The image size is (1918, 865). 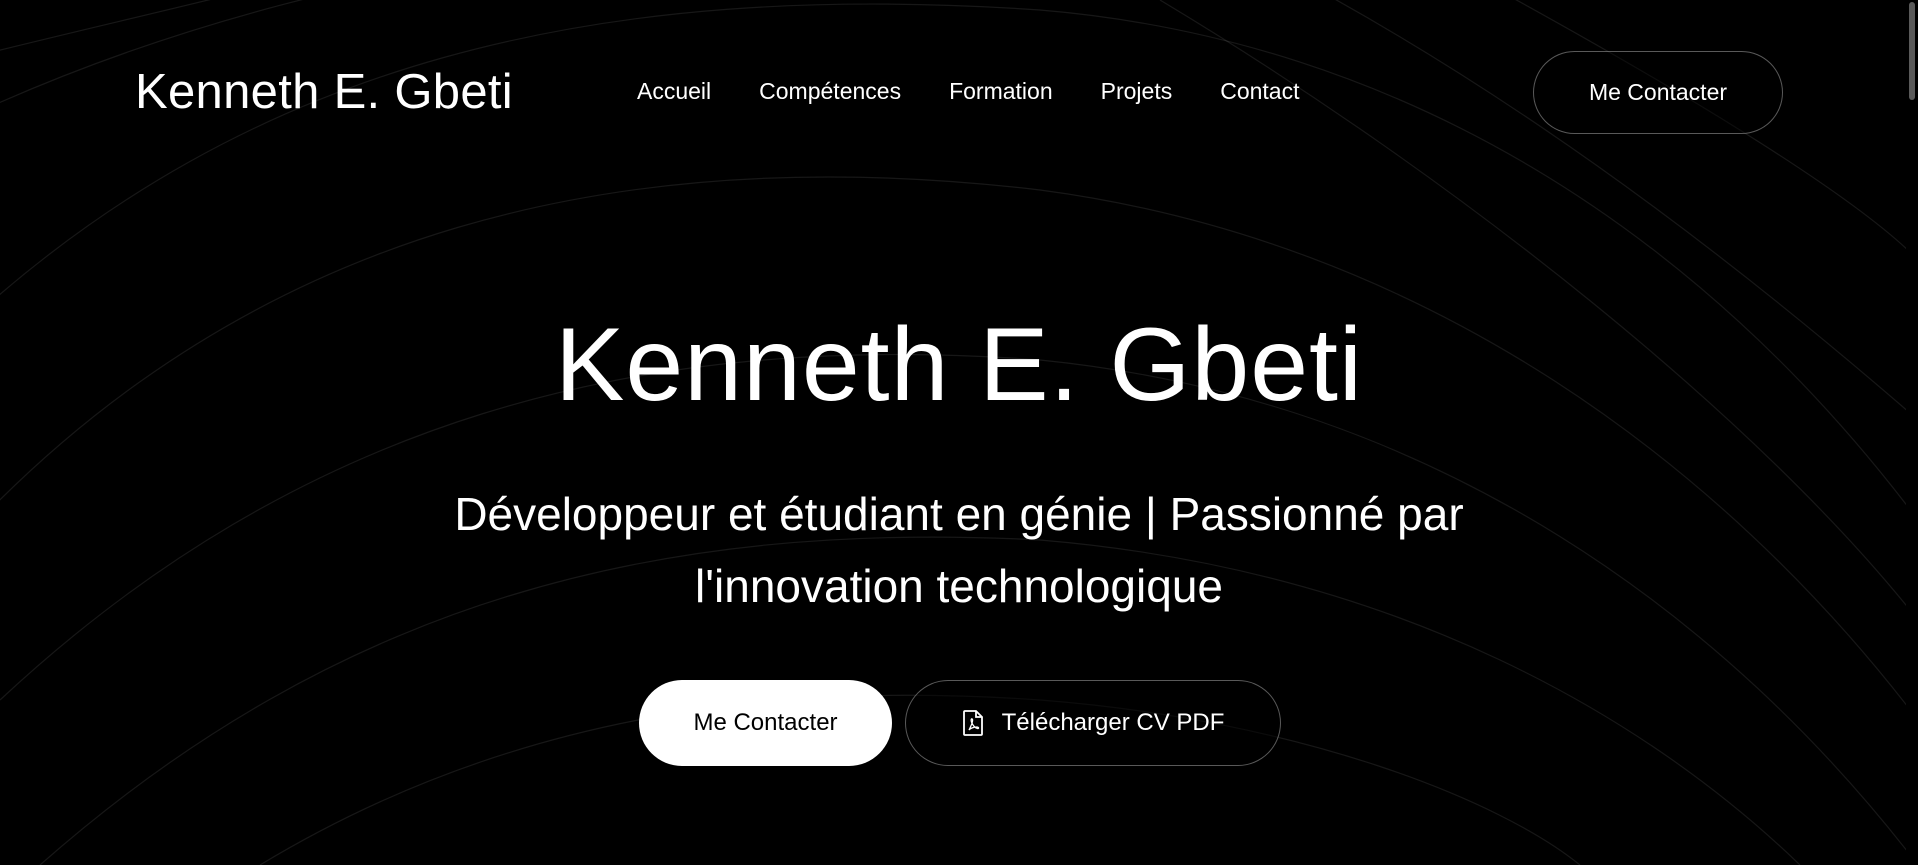 I want to click on hero-actions: Me Contacter Télécharger CV PDF, so click(x=960, y=723).